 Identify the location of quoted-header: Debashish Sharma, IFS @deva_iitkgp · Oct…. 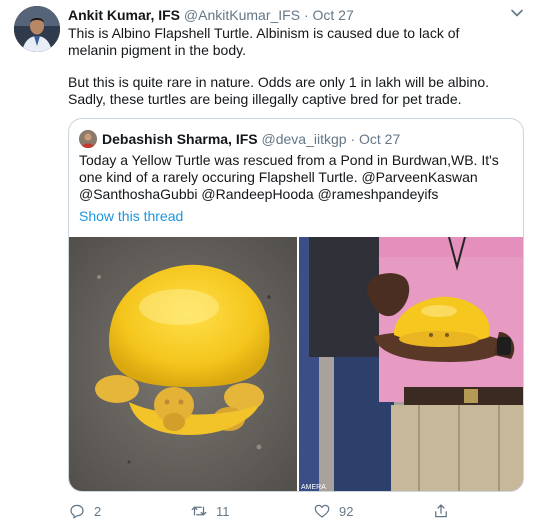
(251, 139).